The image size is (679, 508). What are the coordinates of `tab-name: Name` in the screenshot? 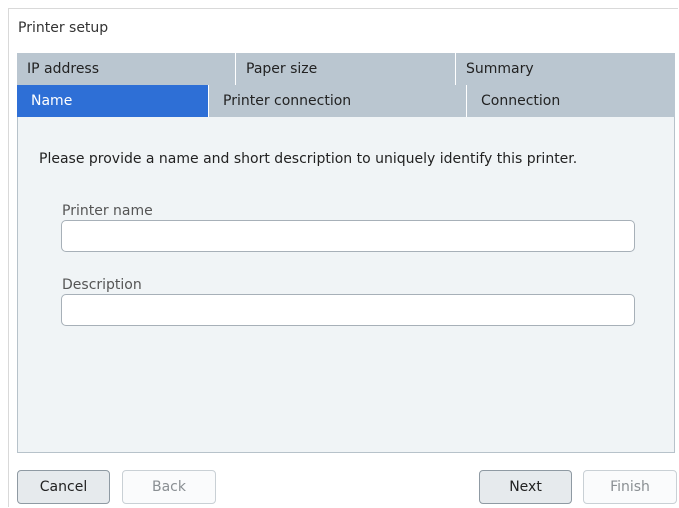 It's located at (113, 101).